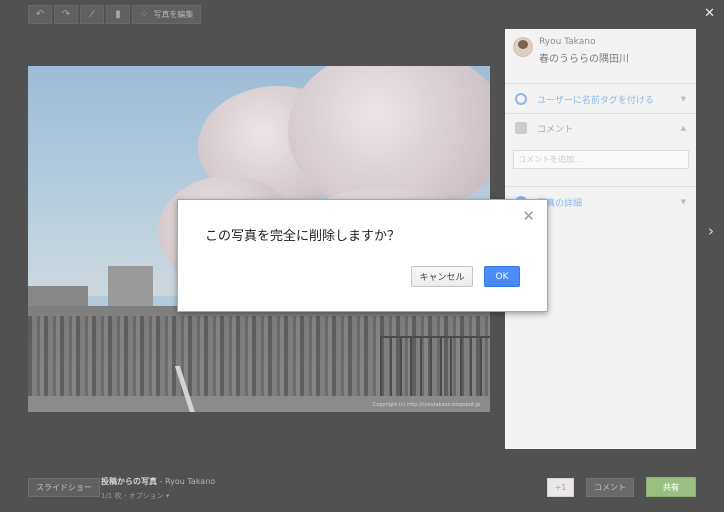 The image size is (724, 512). I want to click on delete-confirm-dialog: ✕ この写真を完全に削除しますか？ キャンセル OK, so click(362, 255).